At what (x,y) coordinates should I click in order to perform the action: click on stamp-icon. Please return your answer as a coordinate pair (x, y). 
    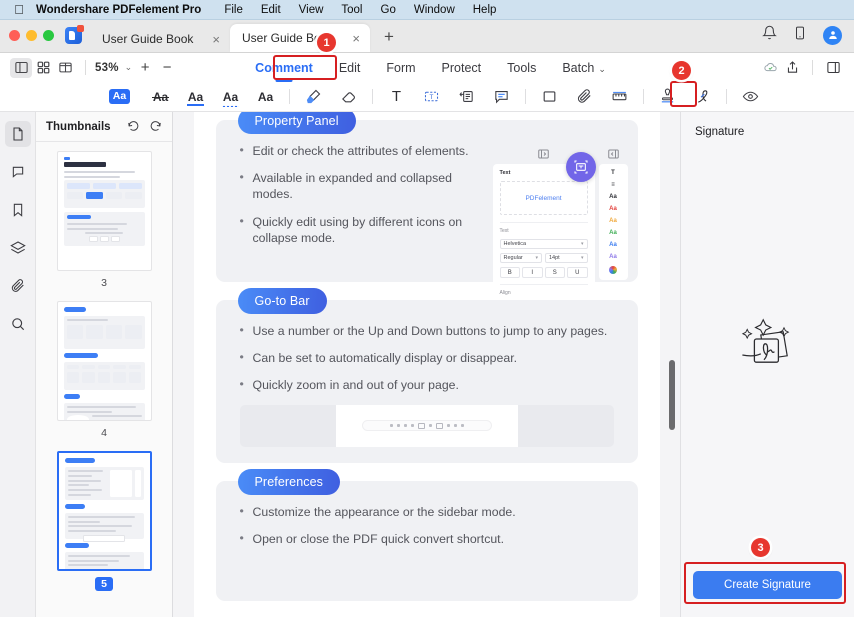
    Looking at the image, I should click on (667, 97).